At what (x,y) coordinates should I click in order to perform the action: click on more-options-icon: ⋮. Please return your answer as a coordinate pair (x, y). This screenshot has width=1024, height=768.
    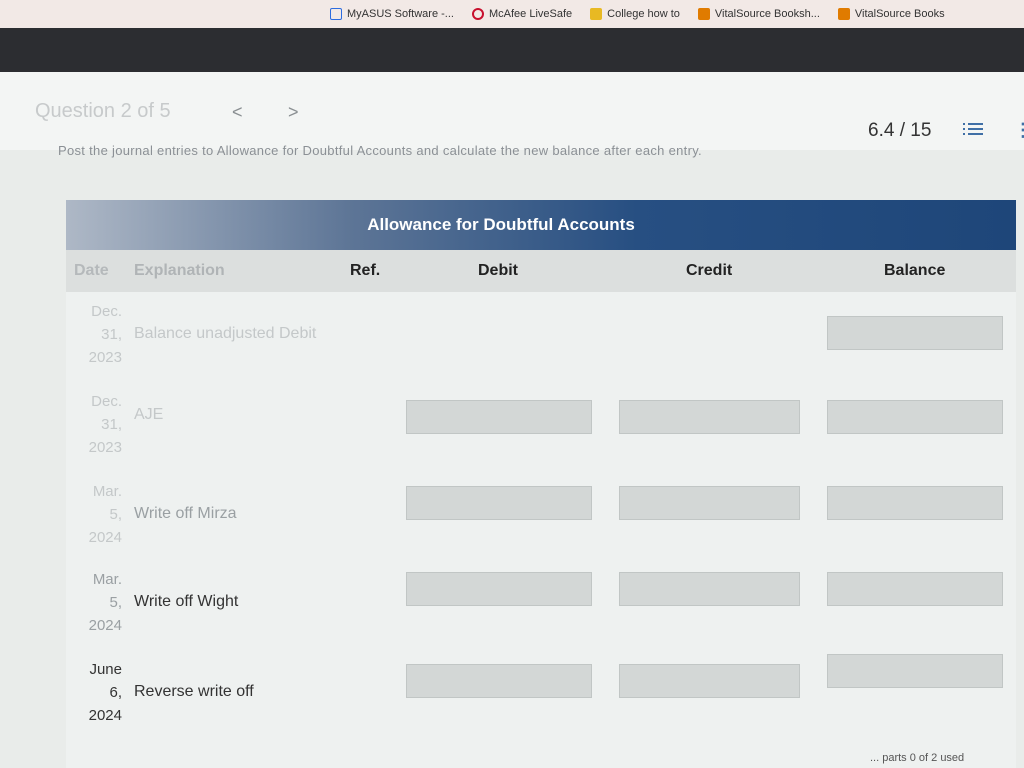
    Looking at the image, I should click on (1019, 130).